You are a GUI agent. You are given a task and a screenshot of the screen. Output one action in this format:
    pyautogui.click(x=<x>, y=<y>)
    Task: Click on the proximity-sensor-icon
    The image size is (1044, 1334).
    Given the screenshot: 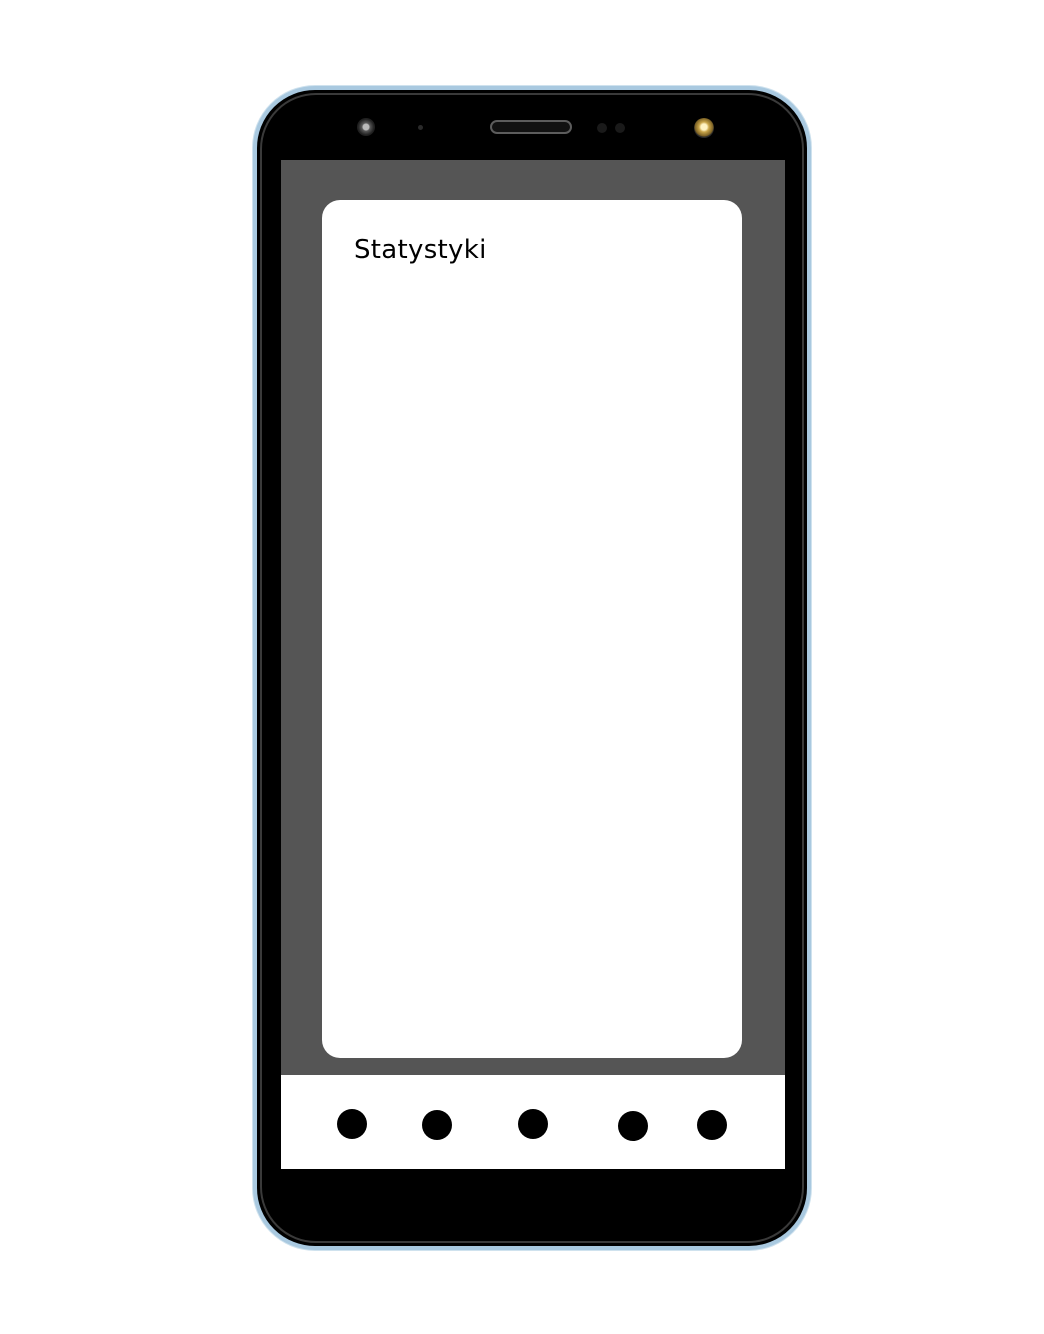 What is the action you would take?
    pyautogui.click(x=612, y=128)
    